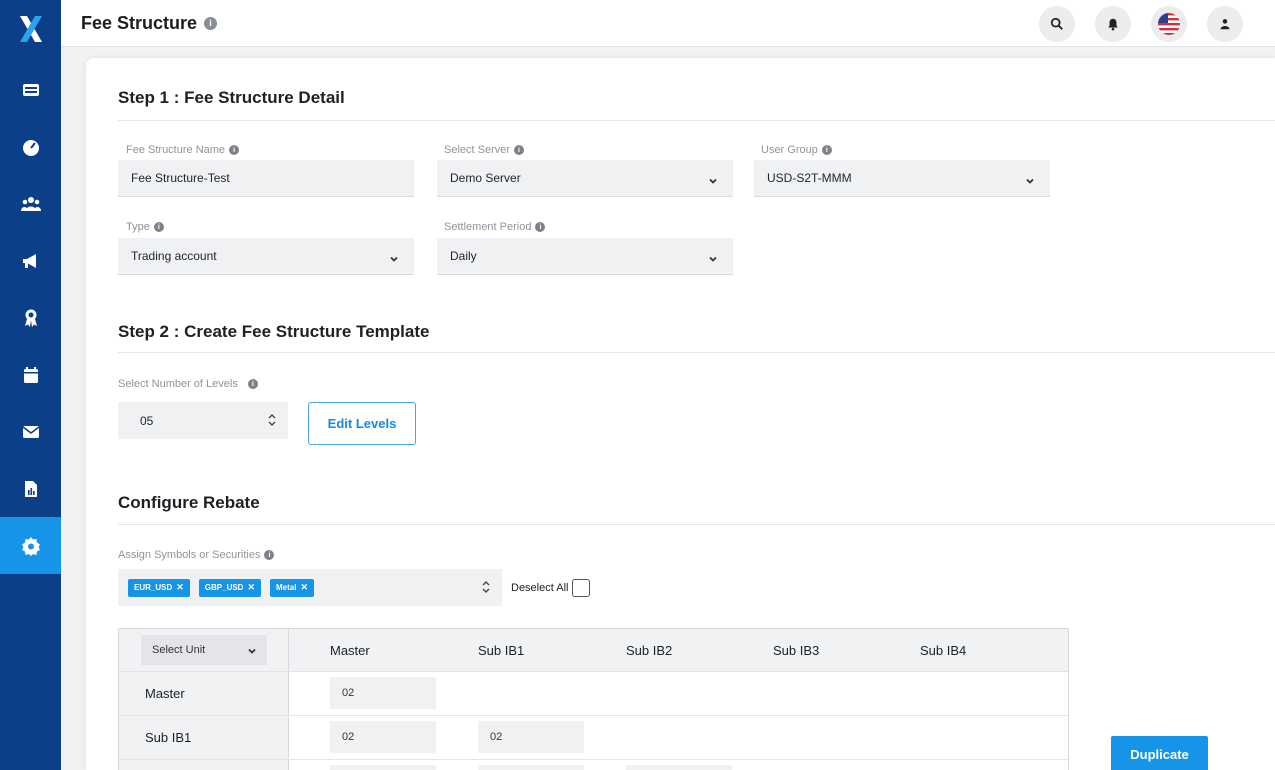 This screenshot has height=770, width=1275. What do you see at coordinates (796, 650) in the screenshot?
I see `column-header: Sub IB3` at bounding box center [796, 650].